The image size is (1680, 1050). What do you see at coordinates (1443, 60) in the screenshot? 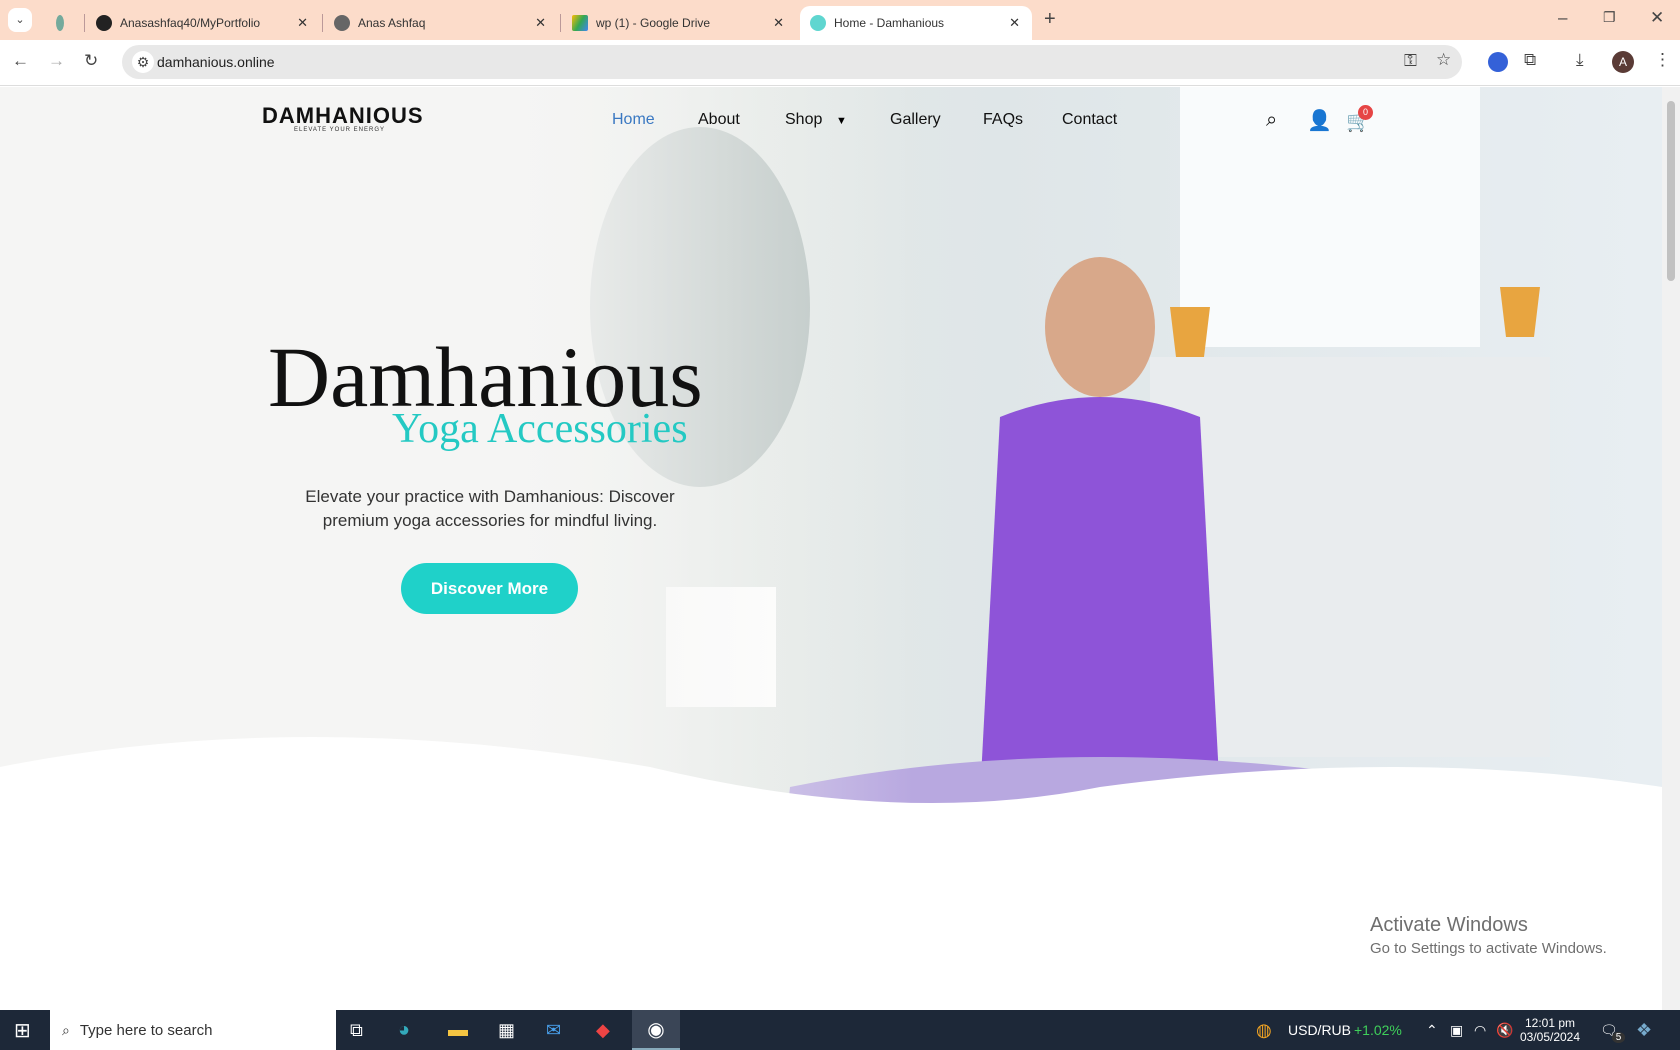
I see `bookmark-star-icon: ☆` at bounding box center [1443, 60].